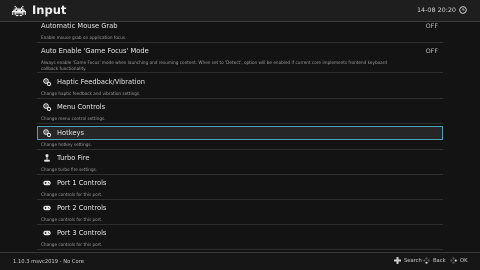 This screenshot has width=480, height=270. Describe the element at coordinates (464, 261) in the screenshot. I see `hint-ok: OK` at that location.